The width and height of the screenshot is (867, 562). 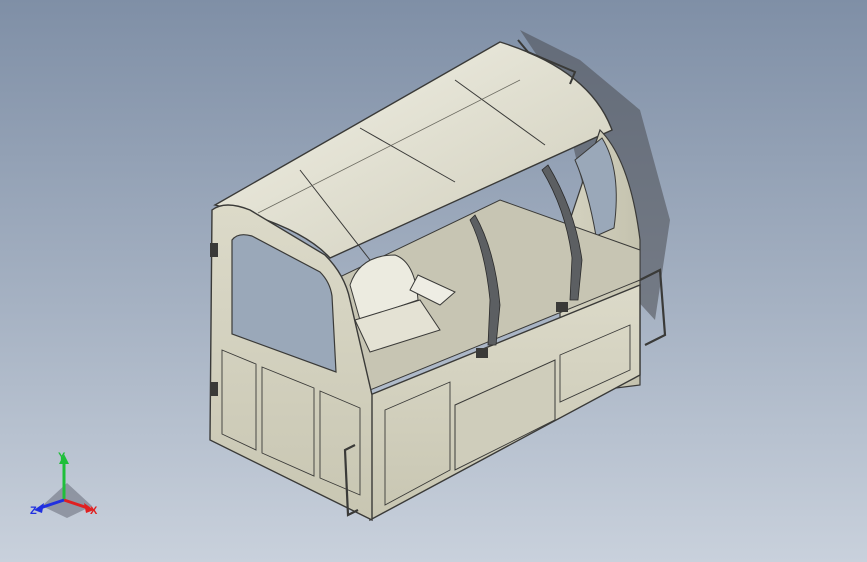 I want to click on triad-x-label: X, so click(x=94, y=511).